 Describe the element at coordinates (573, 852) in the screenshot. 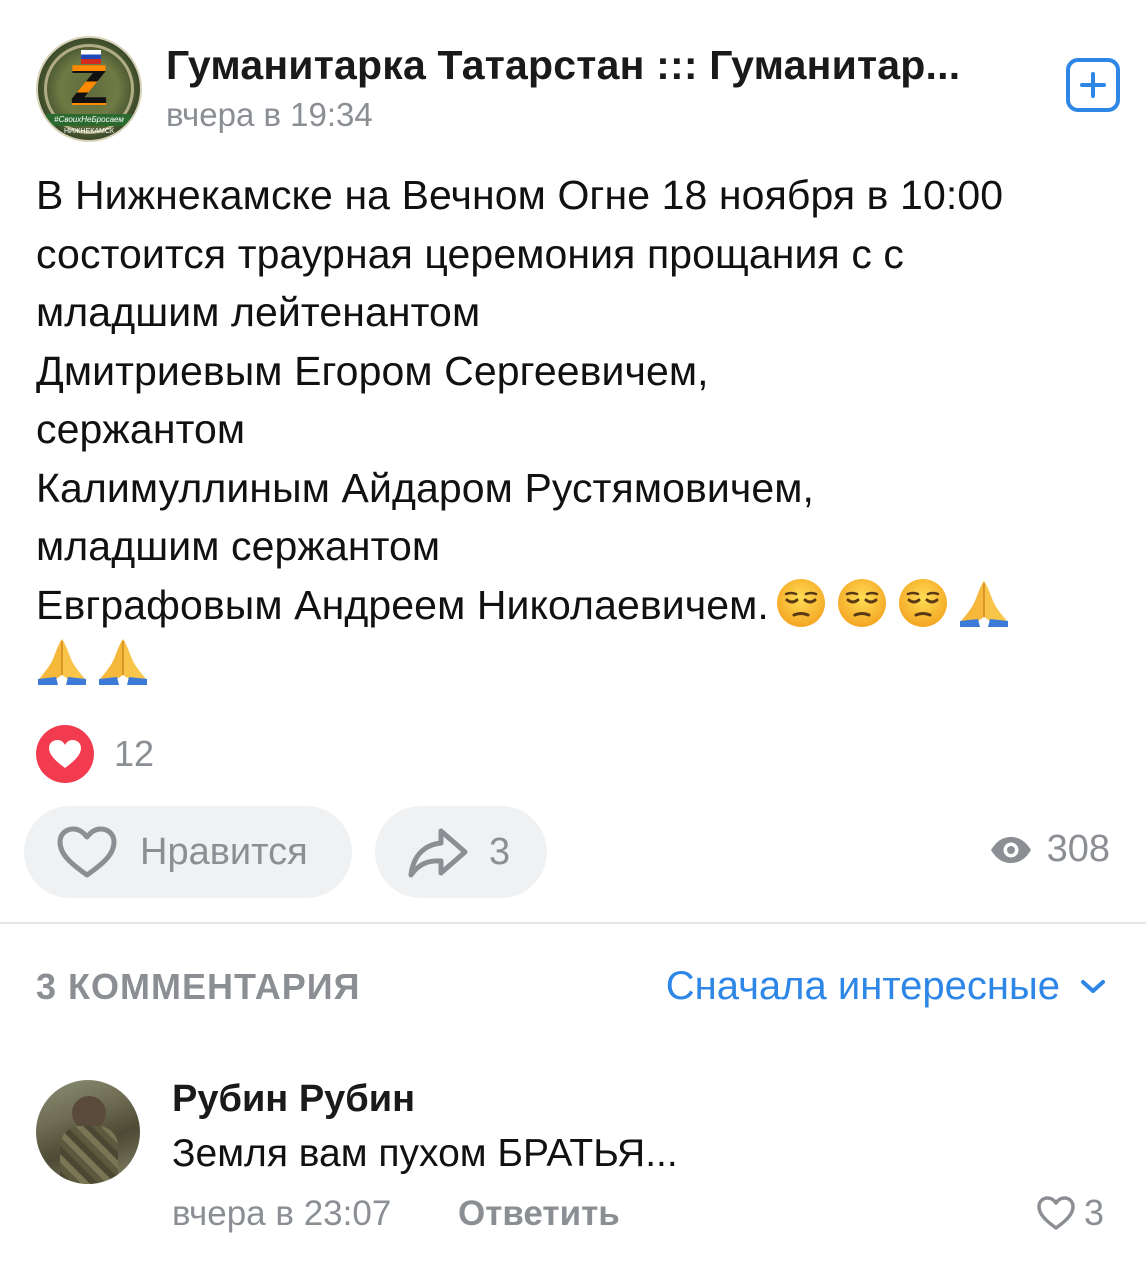

I see `action-bar: Нравится 3 308` at that location.